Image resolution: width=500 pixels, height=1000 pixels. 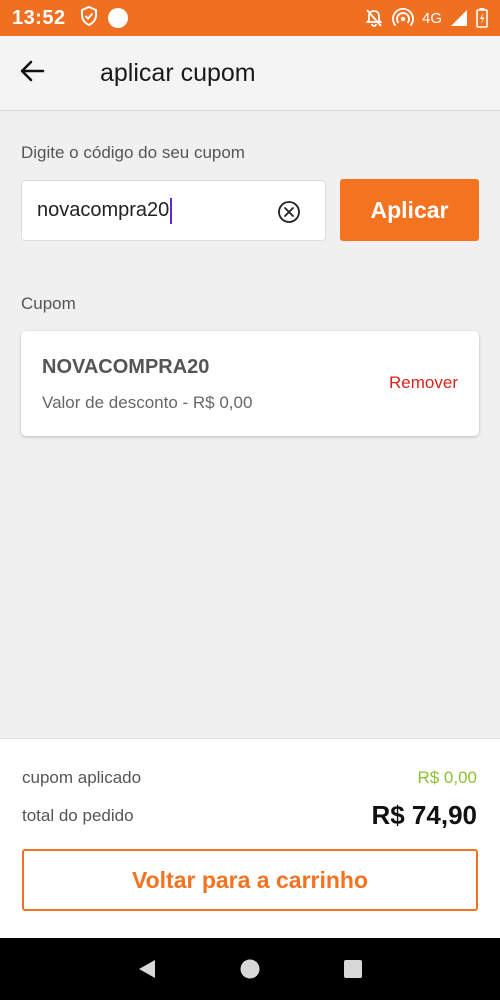 I want to click on mute-notifications-icon, so click(x=374, y=18).